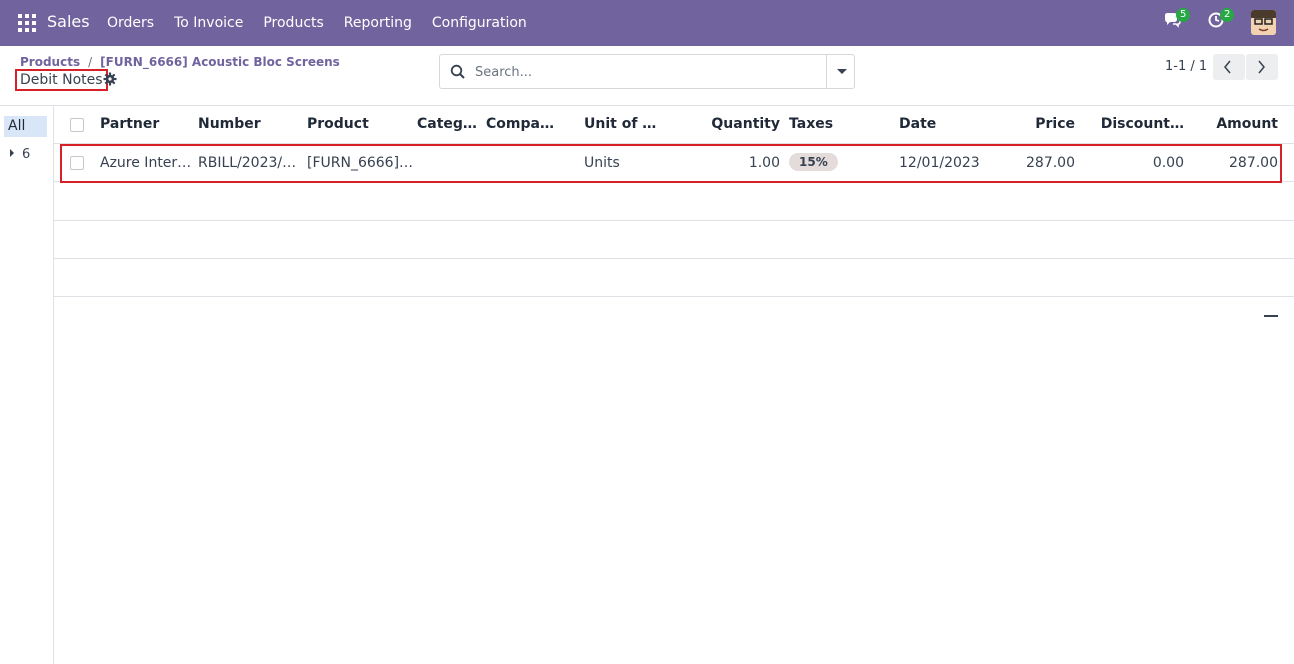 The height and width of the screenshot is (664, 1294). Describe the element at coordinates (1055, 124) in the screenshot. I see `column-price: Price` at that location.